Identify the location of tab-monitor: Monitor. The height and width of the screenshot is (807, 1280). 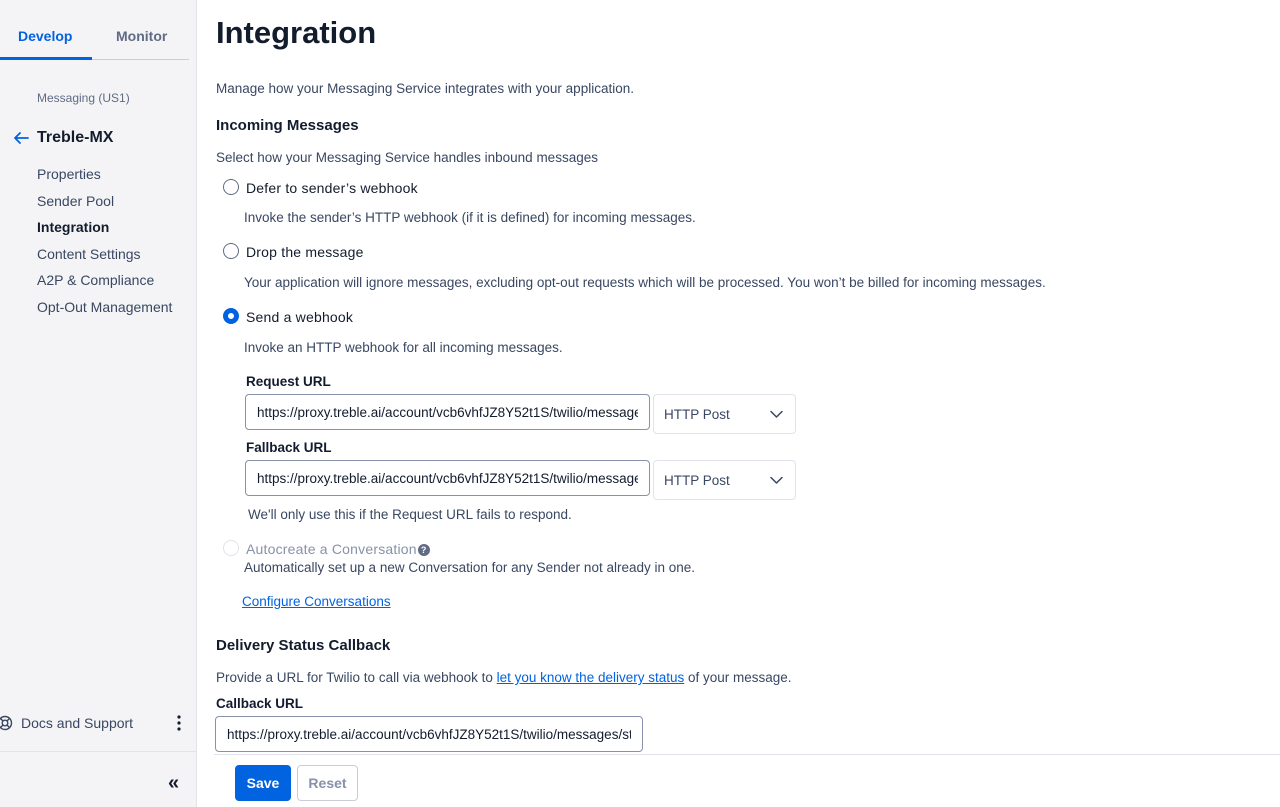
(141, 36).